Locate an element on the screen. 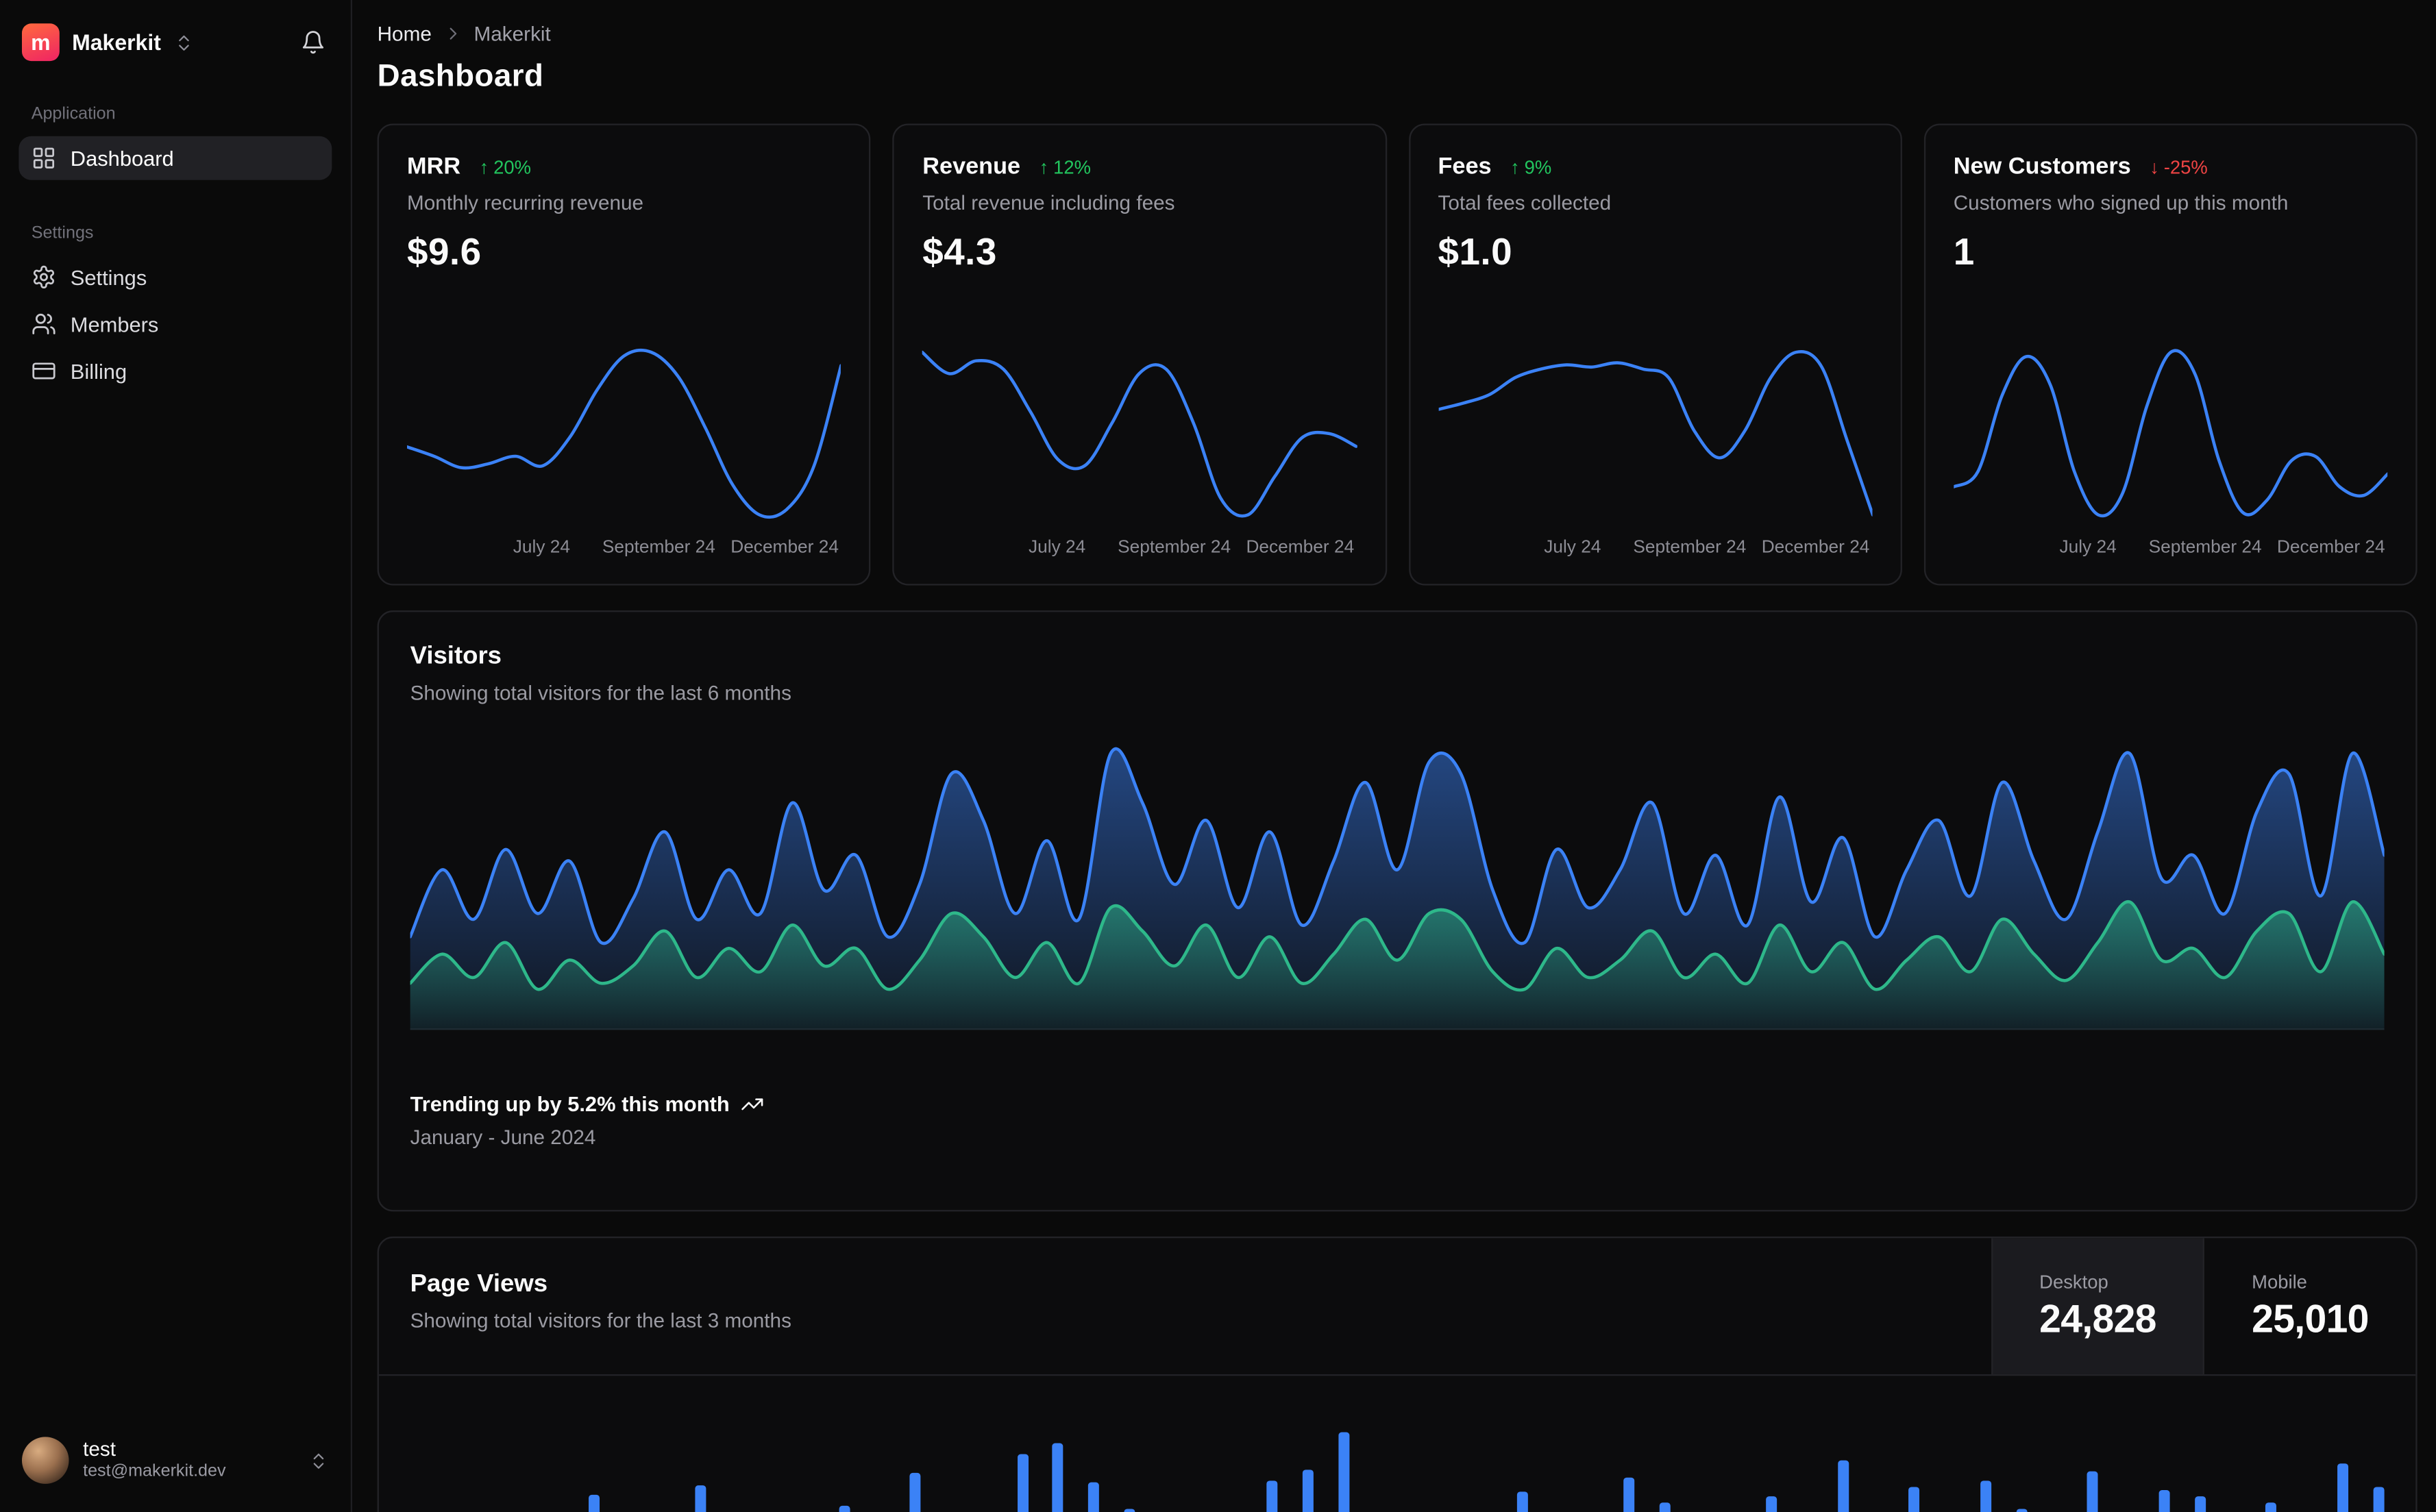  page-views-bar-chart is located at coordinates (1397, 1444).